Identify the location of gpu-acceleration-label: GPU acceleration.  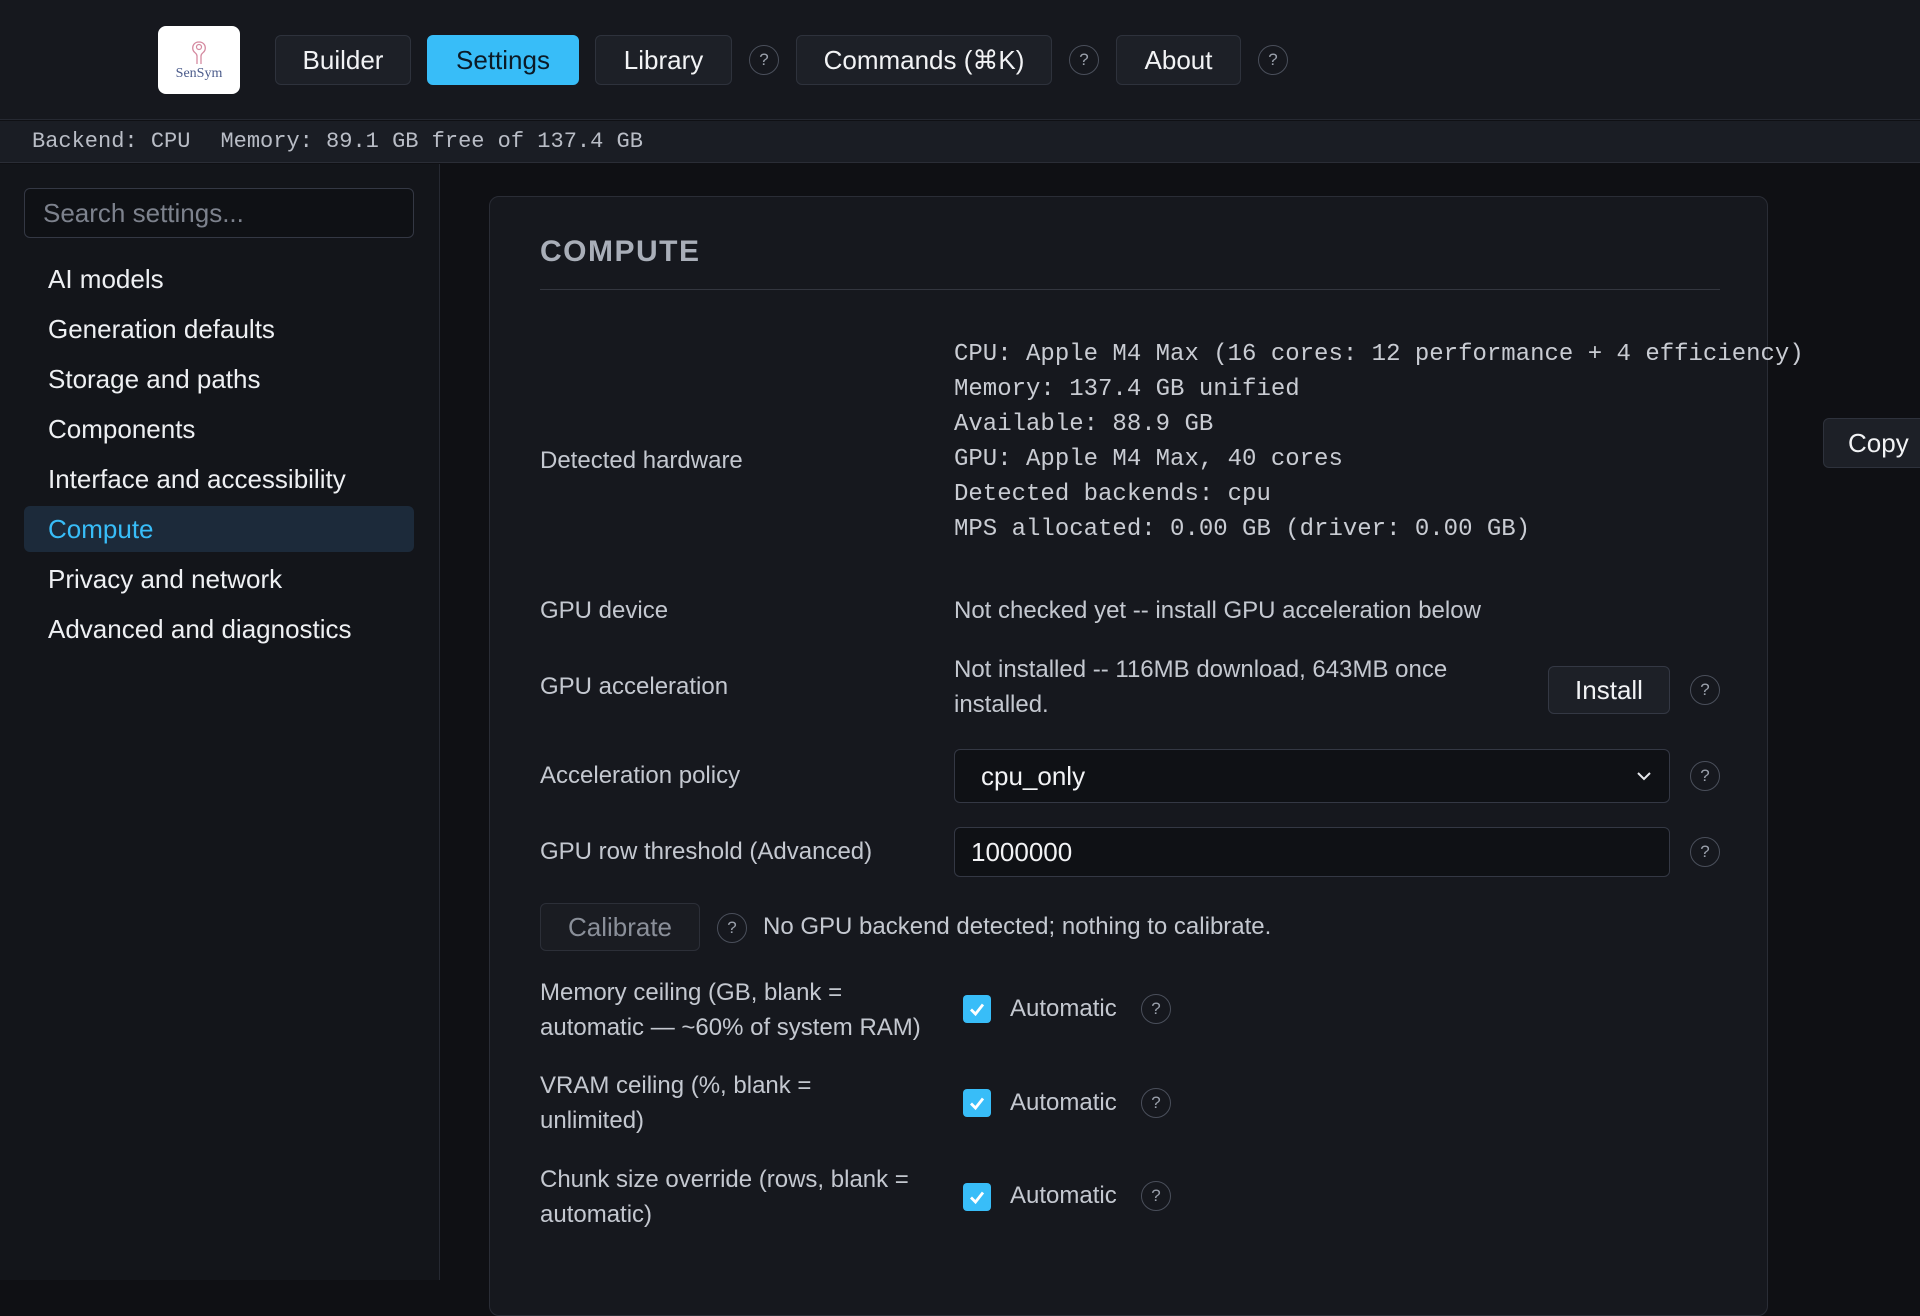
(634, 686).